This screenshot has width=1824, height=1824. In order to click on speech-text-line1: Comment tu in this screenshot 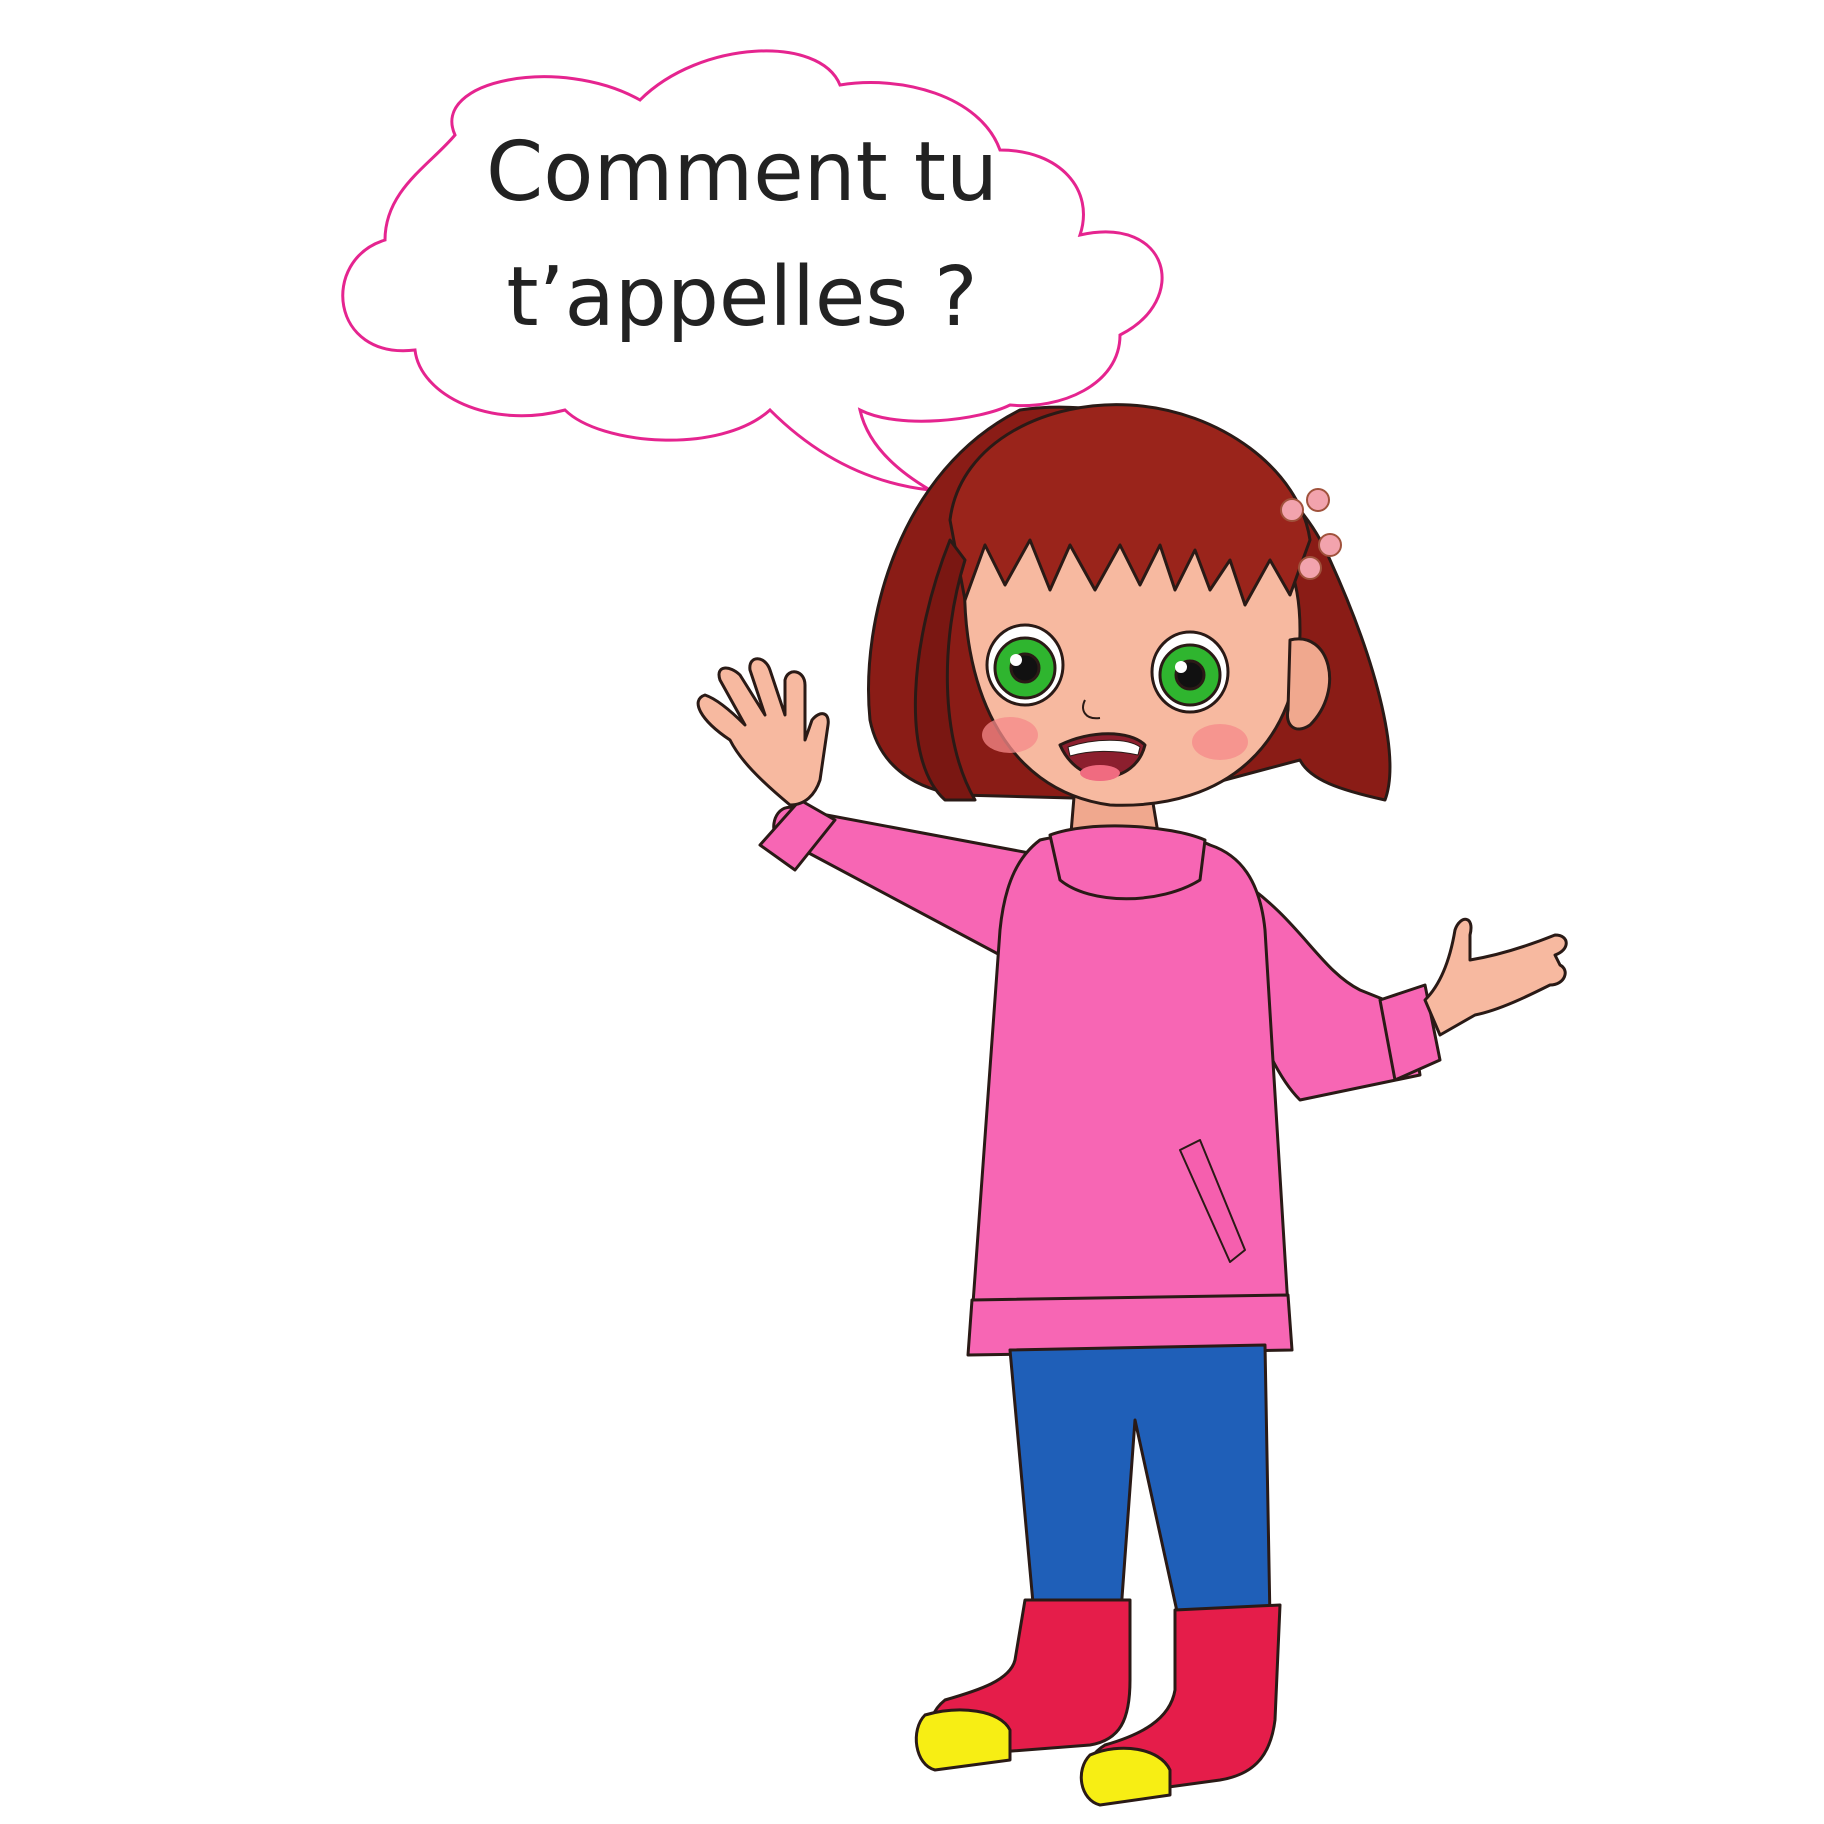, I will do `click(742, 172)`.